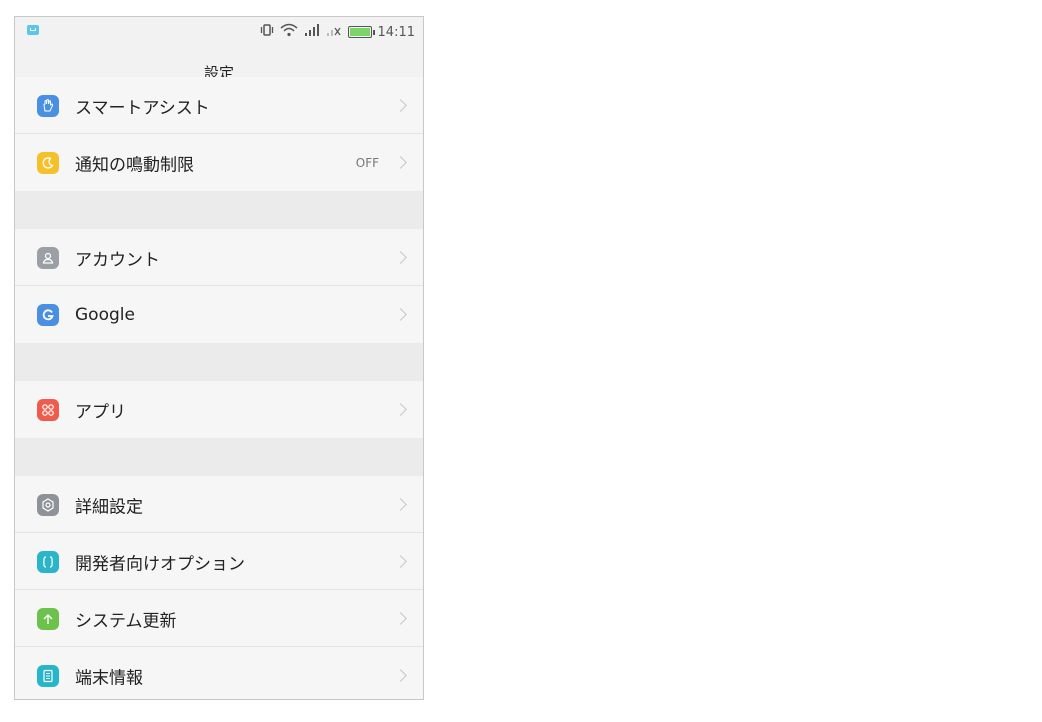 This screenshot has height=722, width=1042. I want to click on settings-item-system-update: システム更新, so click(219, 618).